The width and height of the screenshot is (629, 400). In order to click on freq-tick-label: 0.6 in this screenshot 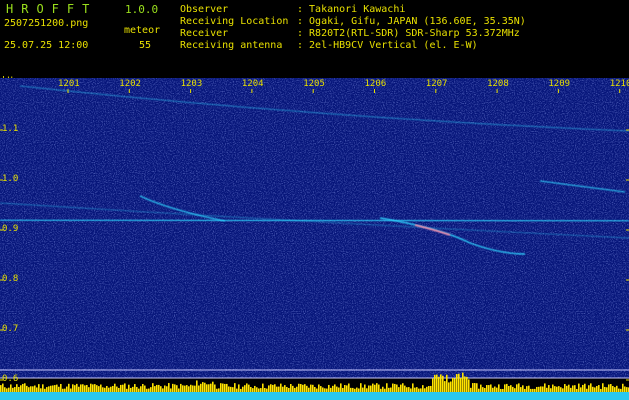, I will do `click(10, 379)`.